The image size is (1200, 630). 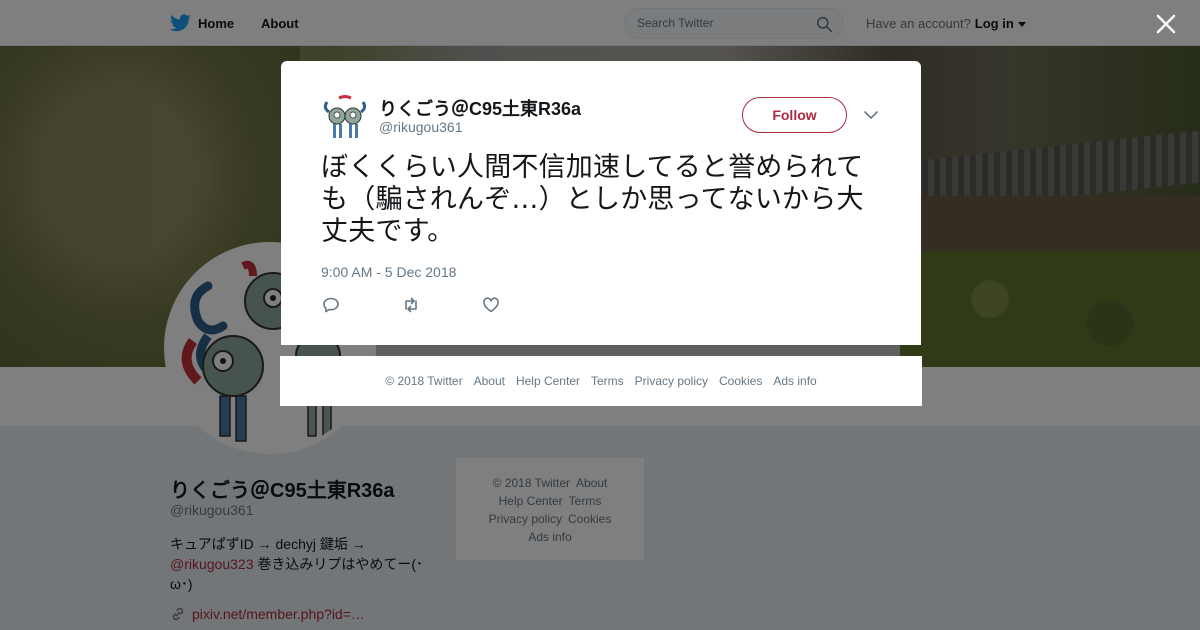 What do you see at coordinates (424, 381) in the screenshot?
I see `overlay-copyright: © 2018 Twitter` at bounding box center [424, 381].